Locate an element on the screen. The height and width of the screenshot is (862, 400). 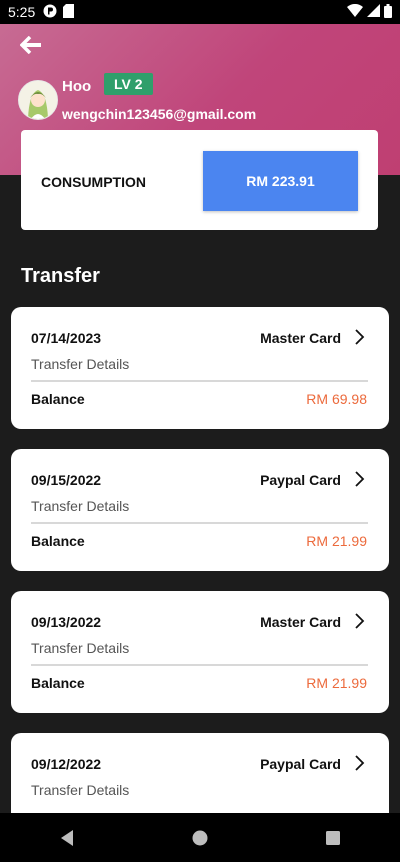
status-indicators is located at coordinates (369, 12).